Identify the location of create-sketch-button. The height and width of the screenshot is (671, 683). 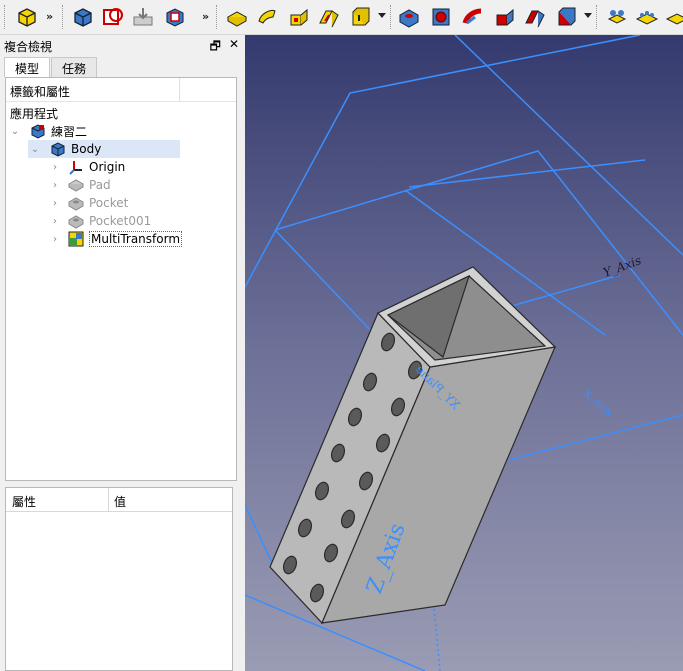
(113, 17).